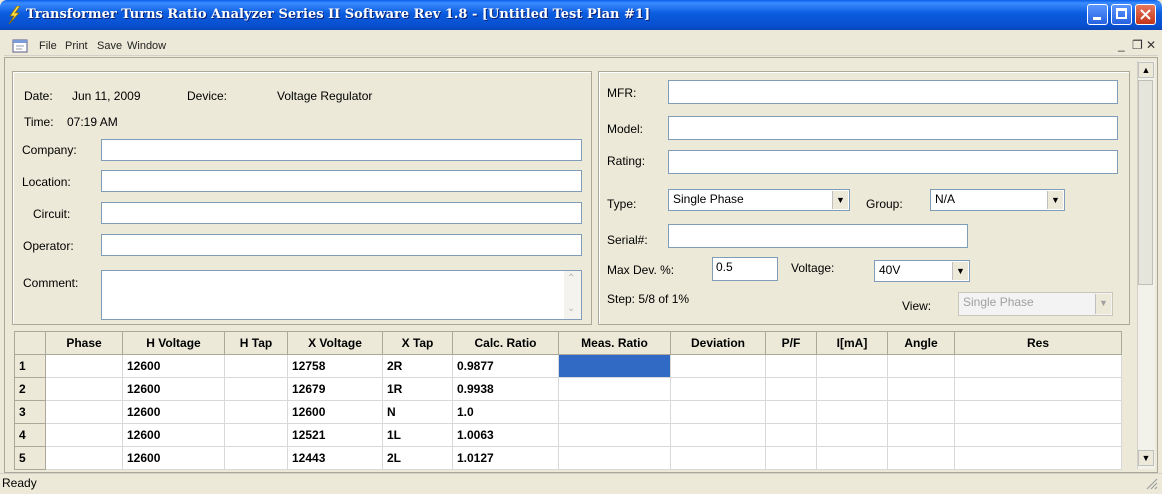  I want to click on rating-field, so click(893, 162).